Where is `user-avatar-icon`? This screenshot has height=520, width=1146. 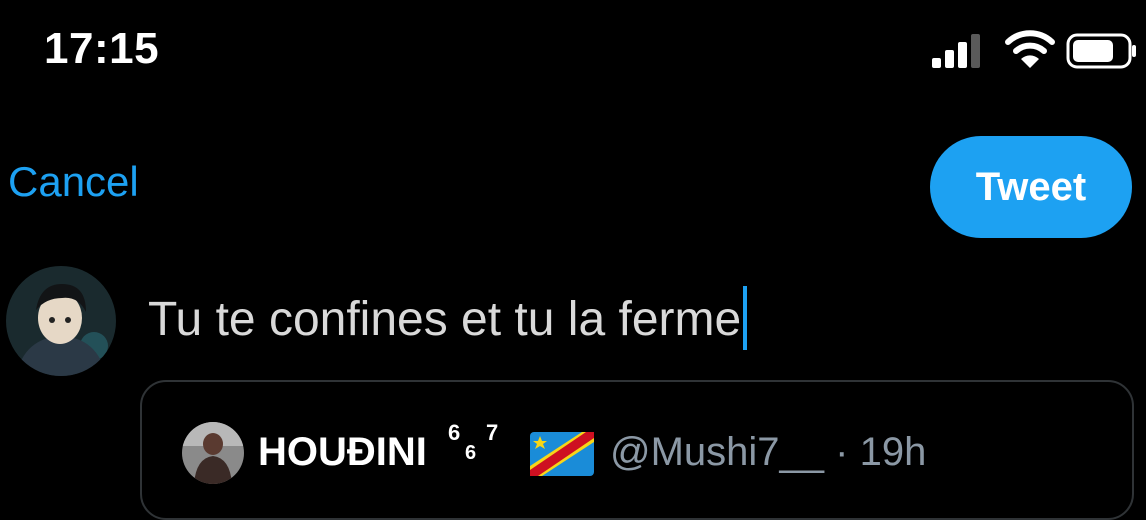 user-avatar-icon is located at coordinates (61, 321).